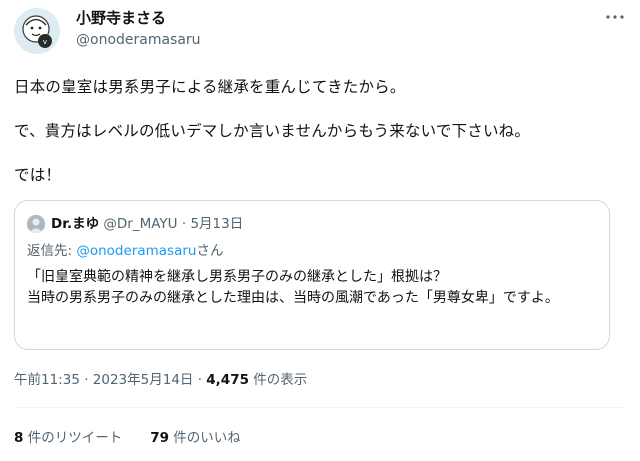 The height and width of the screenshot is (461, 640). I want to click on quote-author-name: Dr.まゆ, so click(75, 224).